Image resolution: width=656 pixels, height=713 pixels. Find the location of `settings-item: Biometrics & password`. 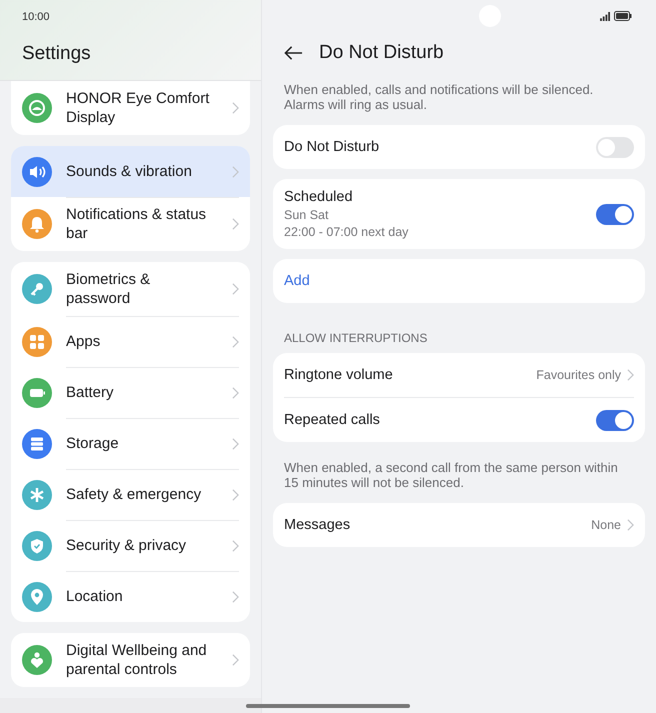

settings-item: Biometrics & password is located at coordinates (130, 289).